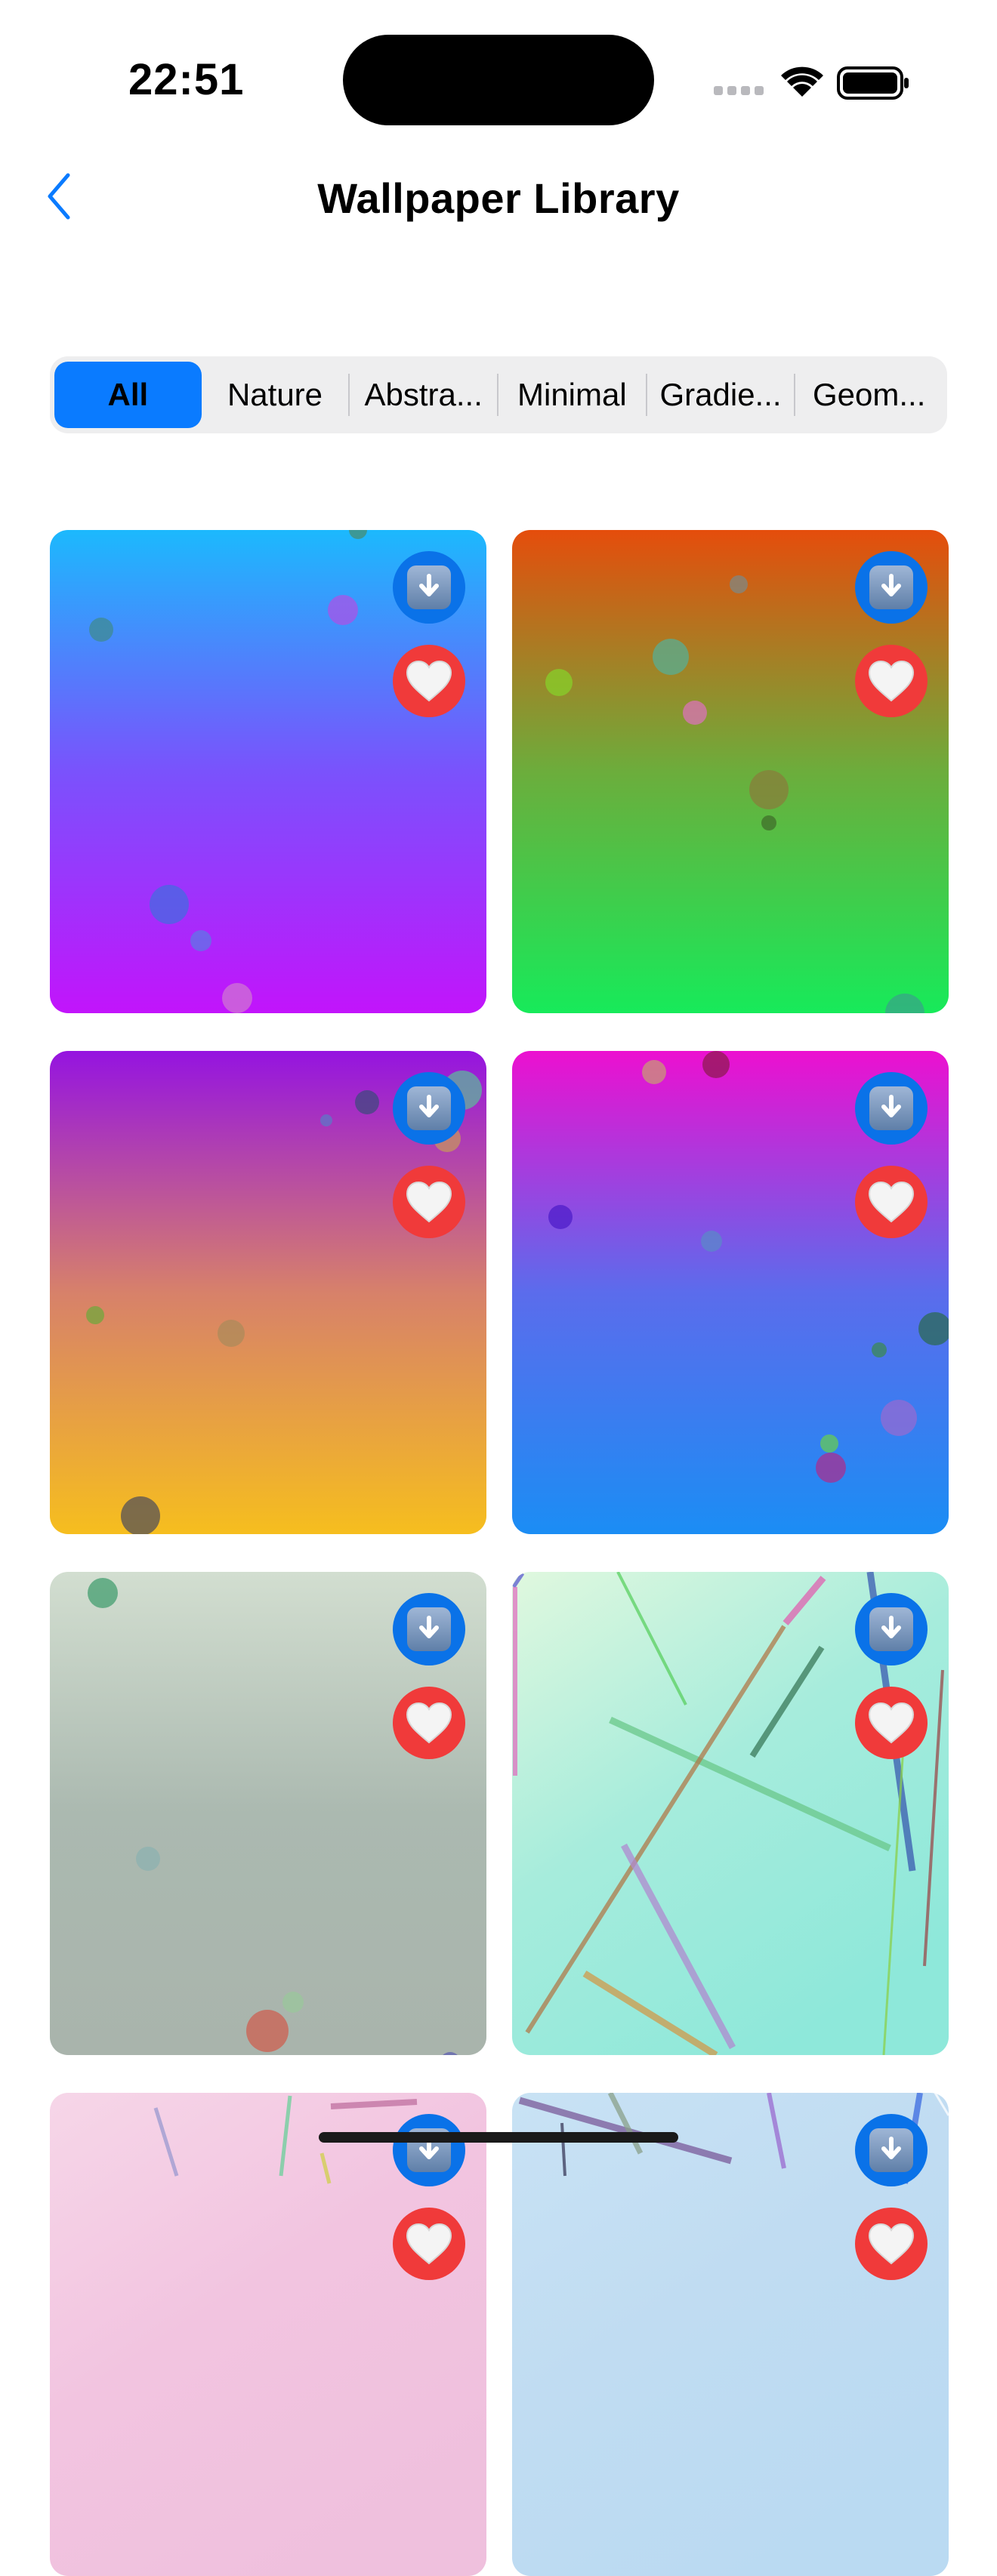 The height and width of the screenshot is (2576, 997). I want to click on page-title: Wallpaper Library, so click(498, 198).